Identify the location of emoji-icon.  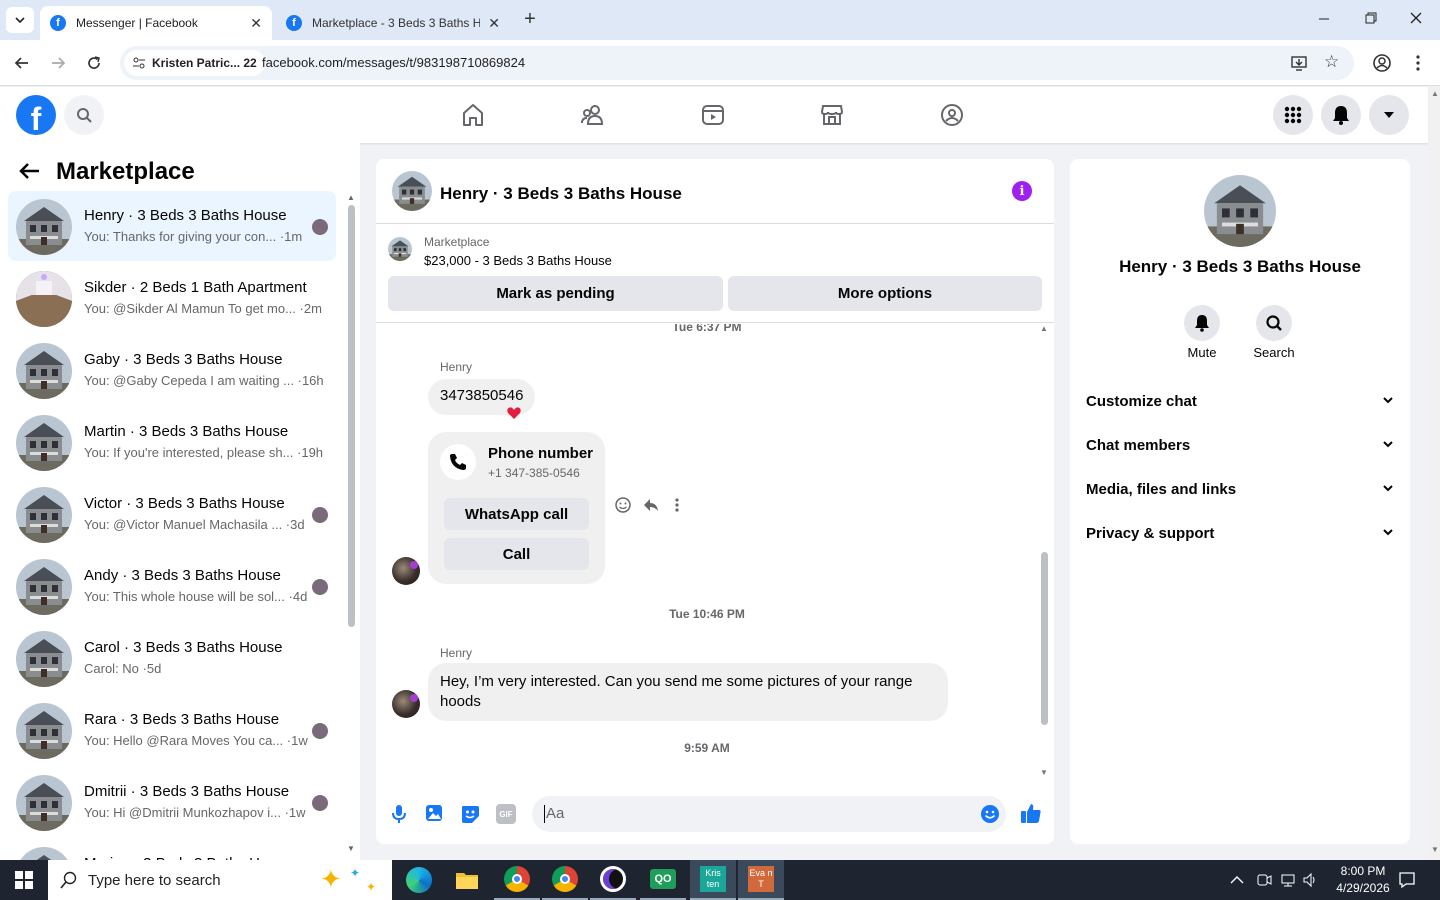
(990, 814).